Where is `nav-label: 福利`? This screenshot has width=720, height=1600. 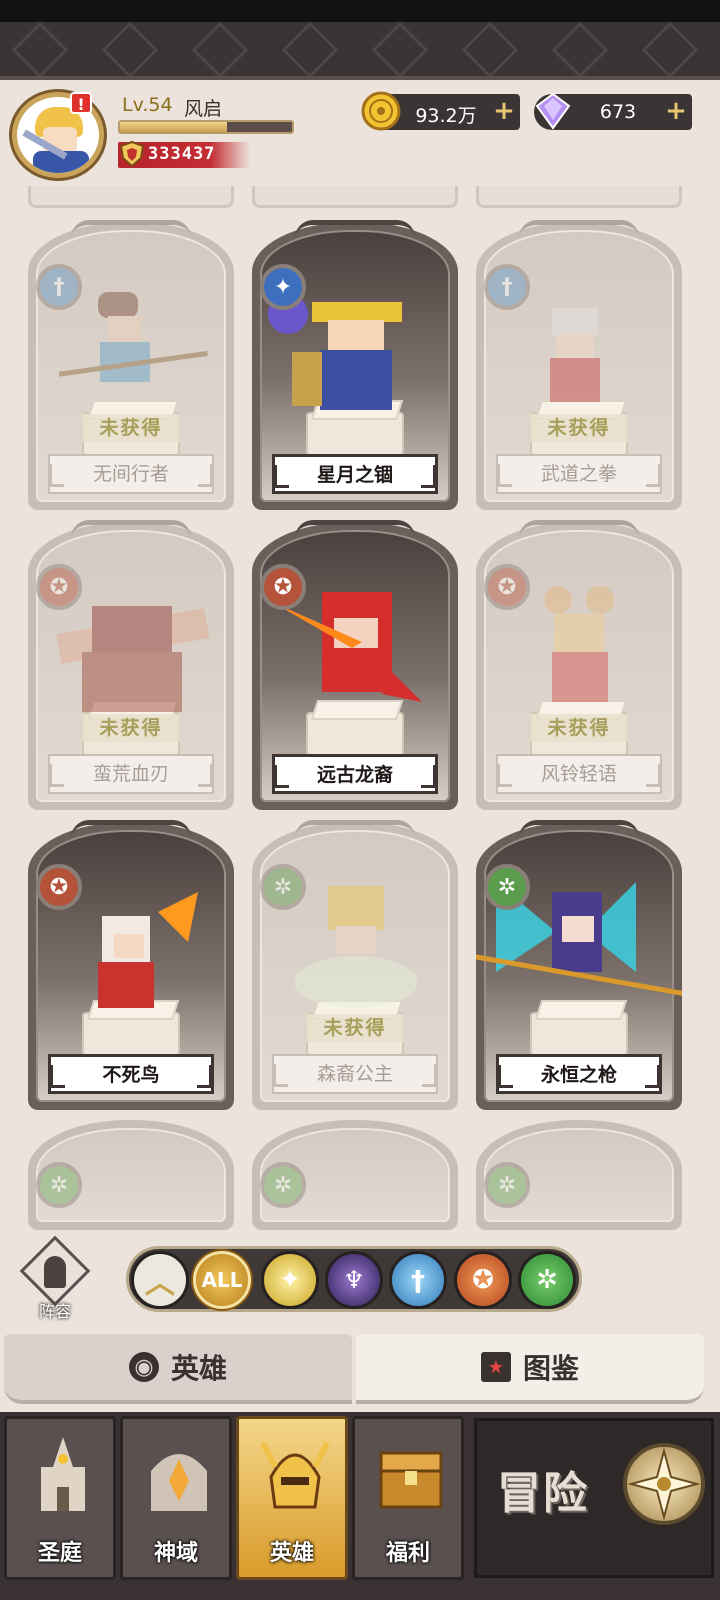
nav-label: 福利 is located at coordinates (407, 1553).